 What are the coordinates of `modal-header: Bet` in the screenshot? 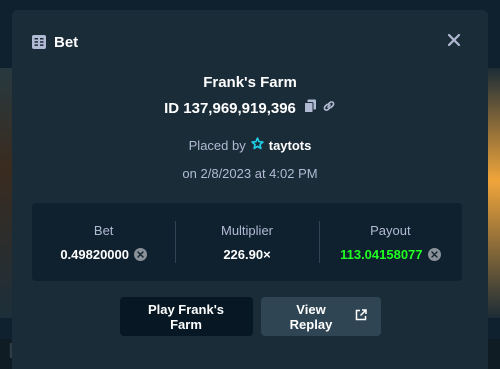 It's located at (55, 42).